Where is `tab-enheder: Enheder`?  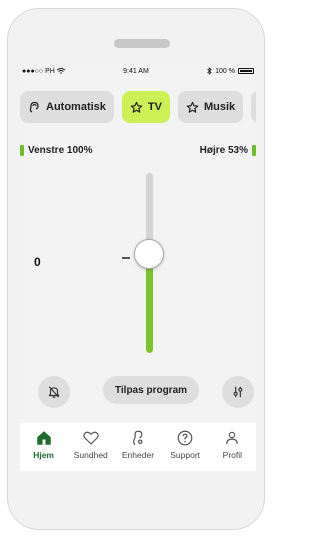 tab-enheder: Enheder is located at coordinates (138, 444).